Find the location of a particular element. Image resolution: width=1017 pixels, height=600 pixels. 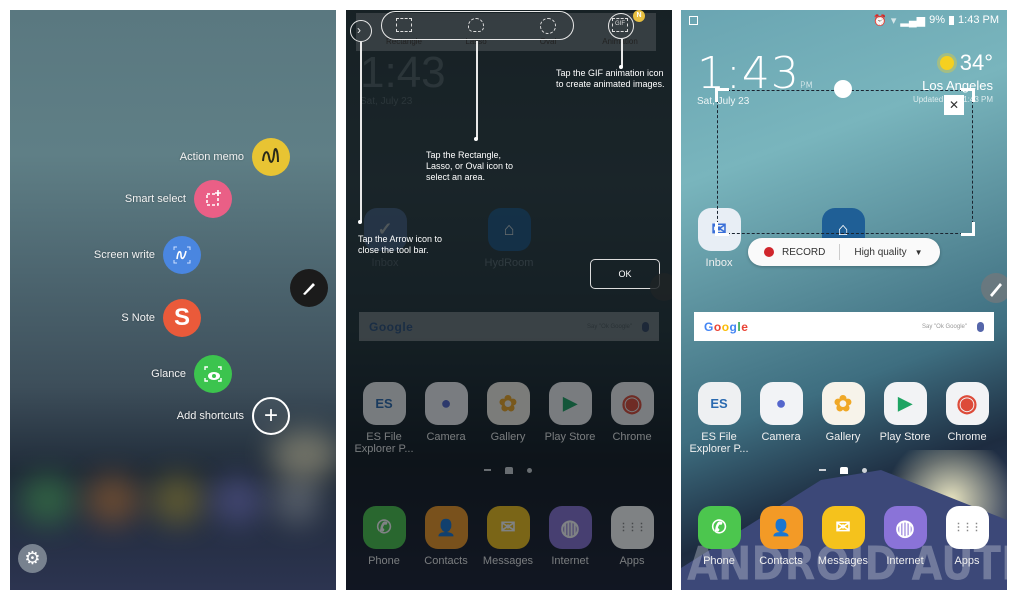

divider is located at coordinates (840, 252).